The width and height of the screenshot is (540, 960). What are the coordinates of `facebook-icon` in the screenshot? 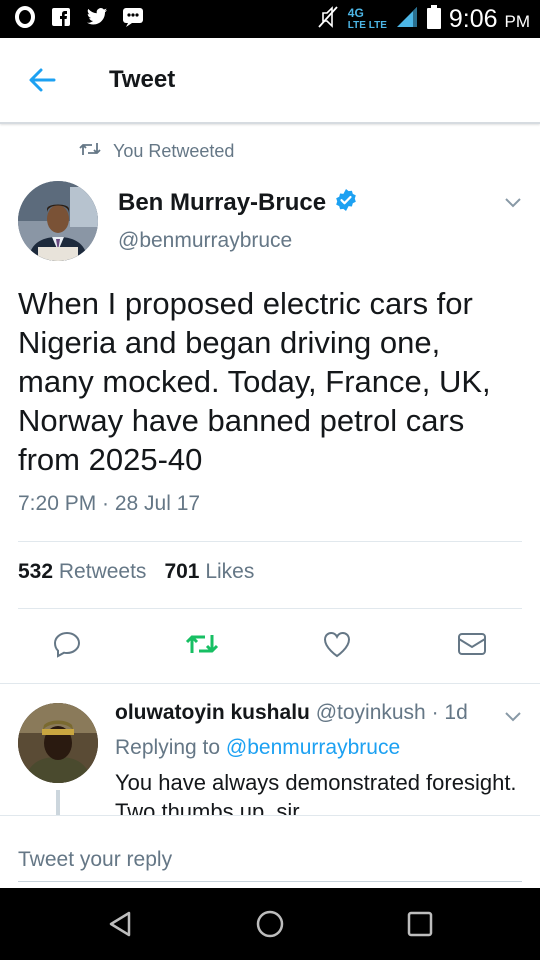 It's located at (61, 17).